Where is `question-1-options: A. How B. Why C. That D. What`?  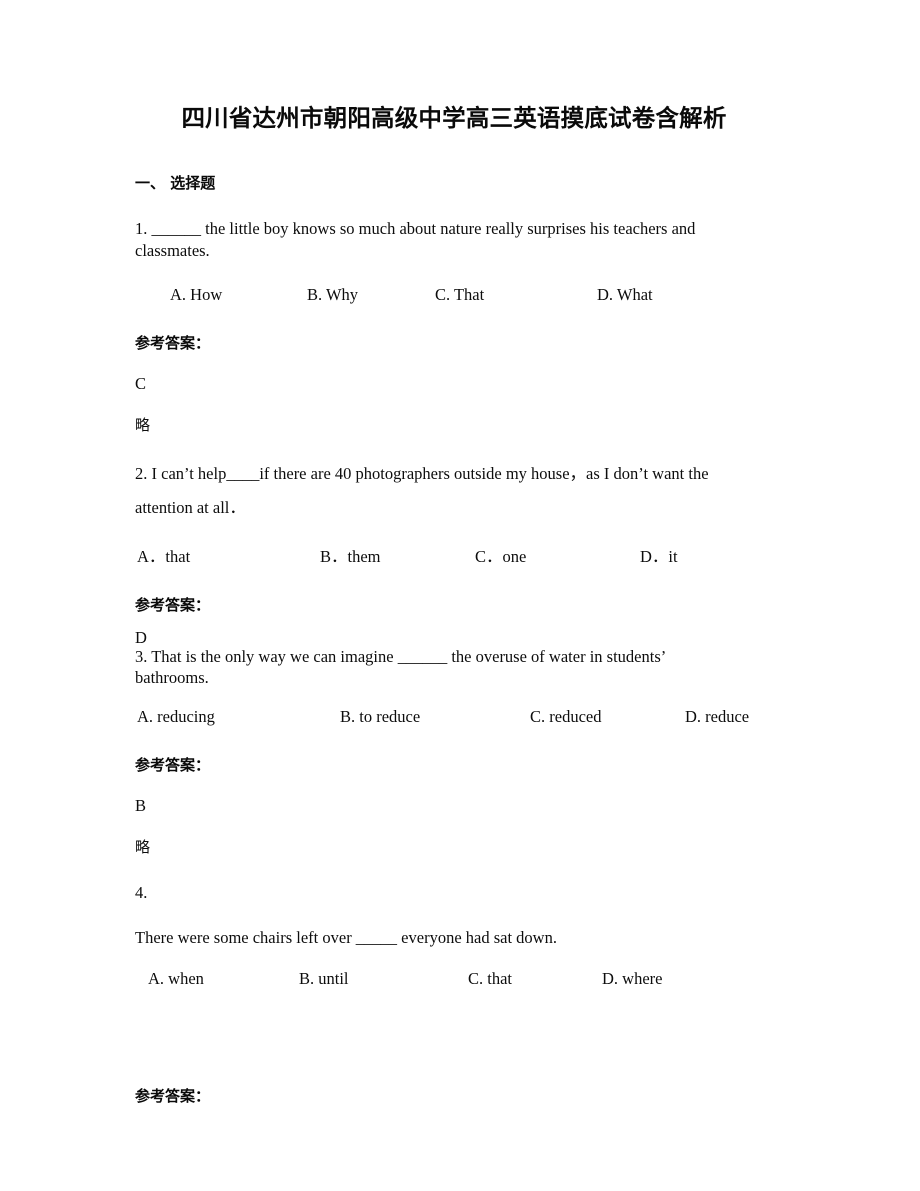 question-1-options: A. How B. Why C. That D. What is located at coordinates (451, 296).